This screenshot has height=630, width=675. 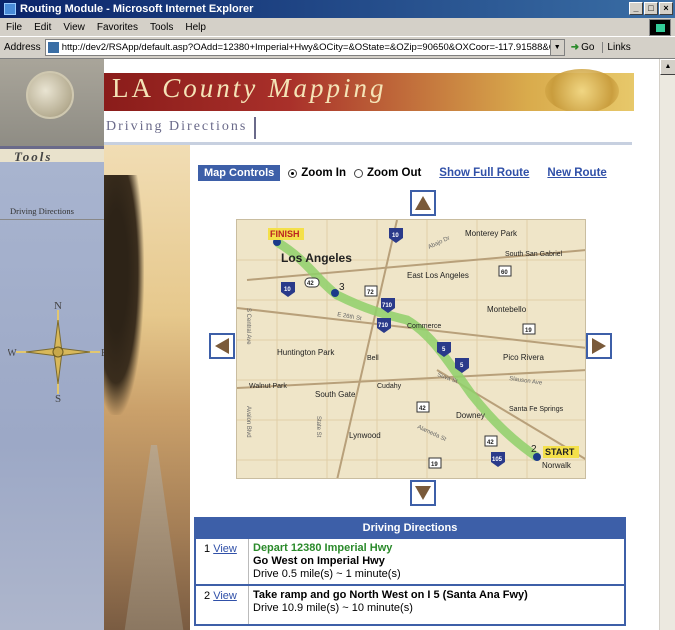 I want to click on go-arrow-icon: ➜, so click(x=575, y=47).